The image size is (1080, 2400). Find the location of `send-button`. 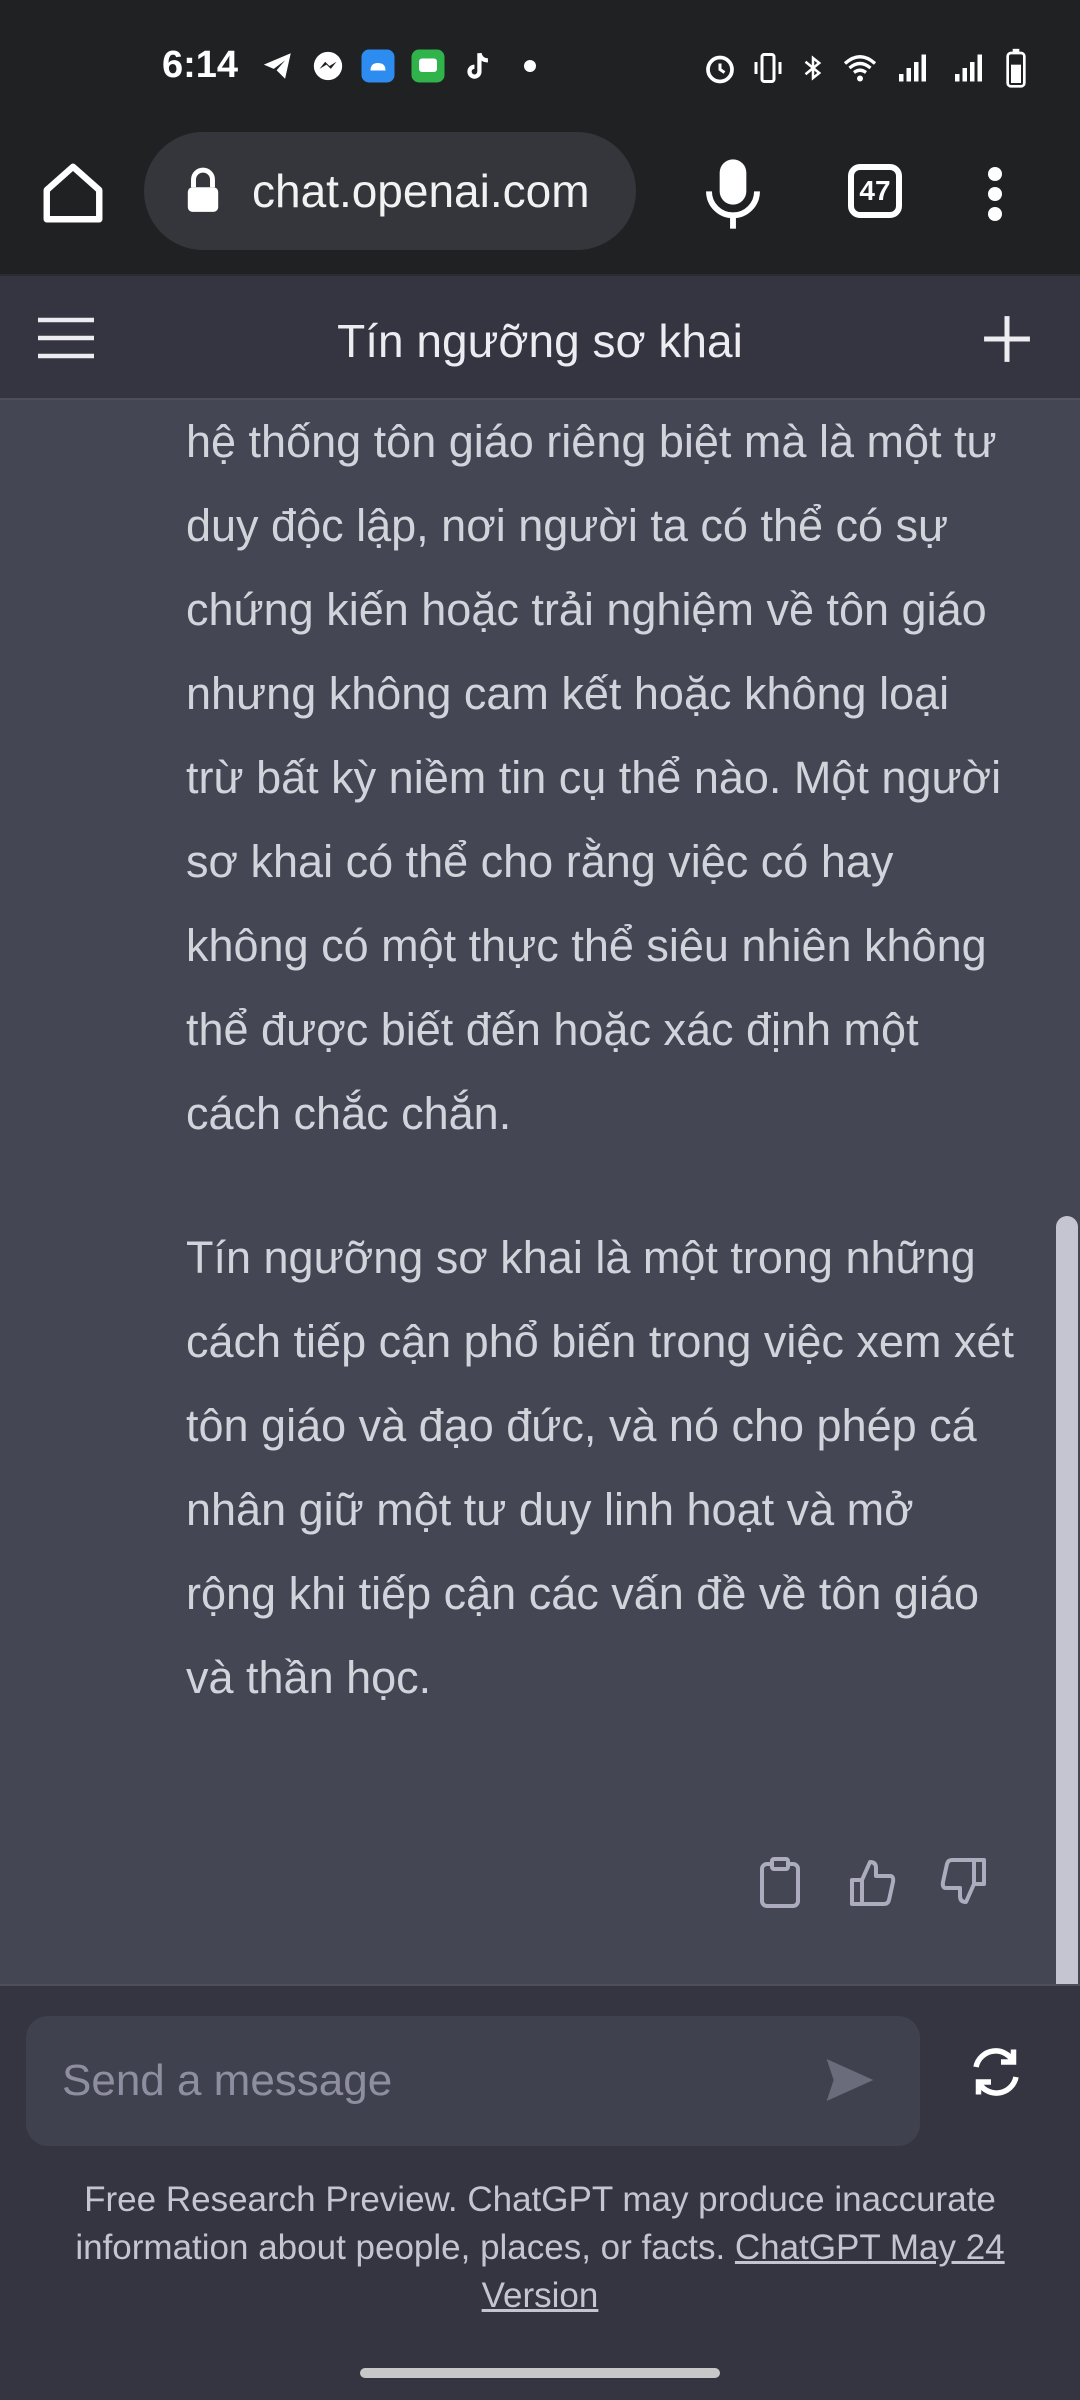

send-button is located at coordinates (850, 2080).